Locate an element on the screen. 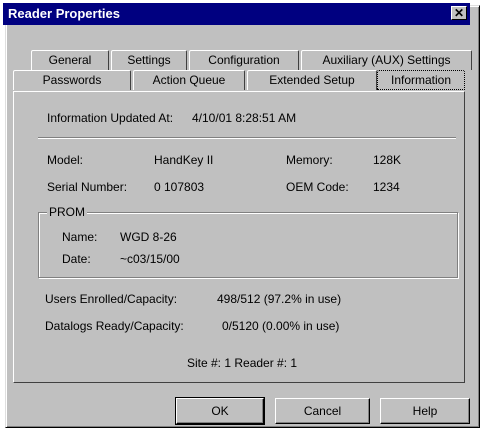  window-title: Reader Properties is located at coordinates (64, 13).